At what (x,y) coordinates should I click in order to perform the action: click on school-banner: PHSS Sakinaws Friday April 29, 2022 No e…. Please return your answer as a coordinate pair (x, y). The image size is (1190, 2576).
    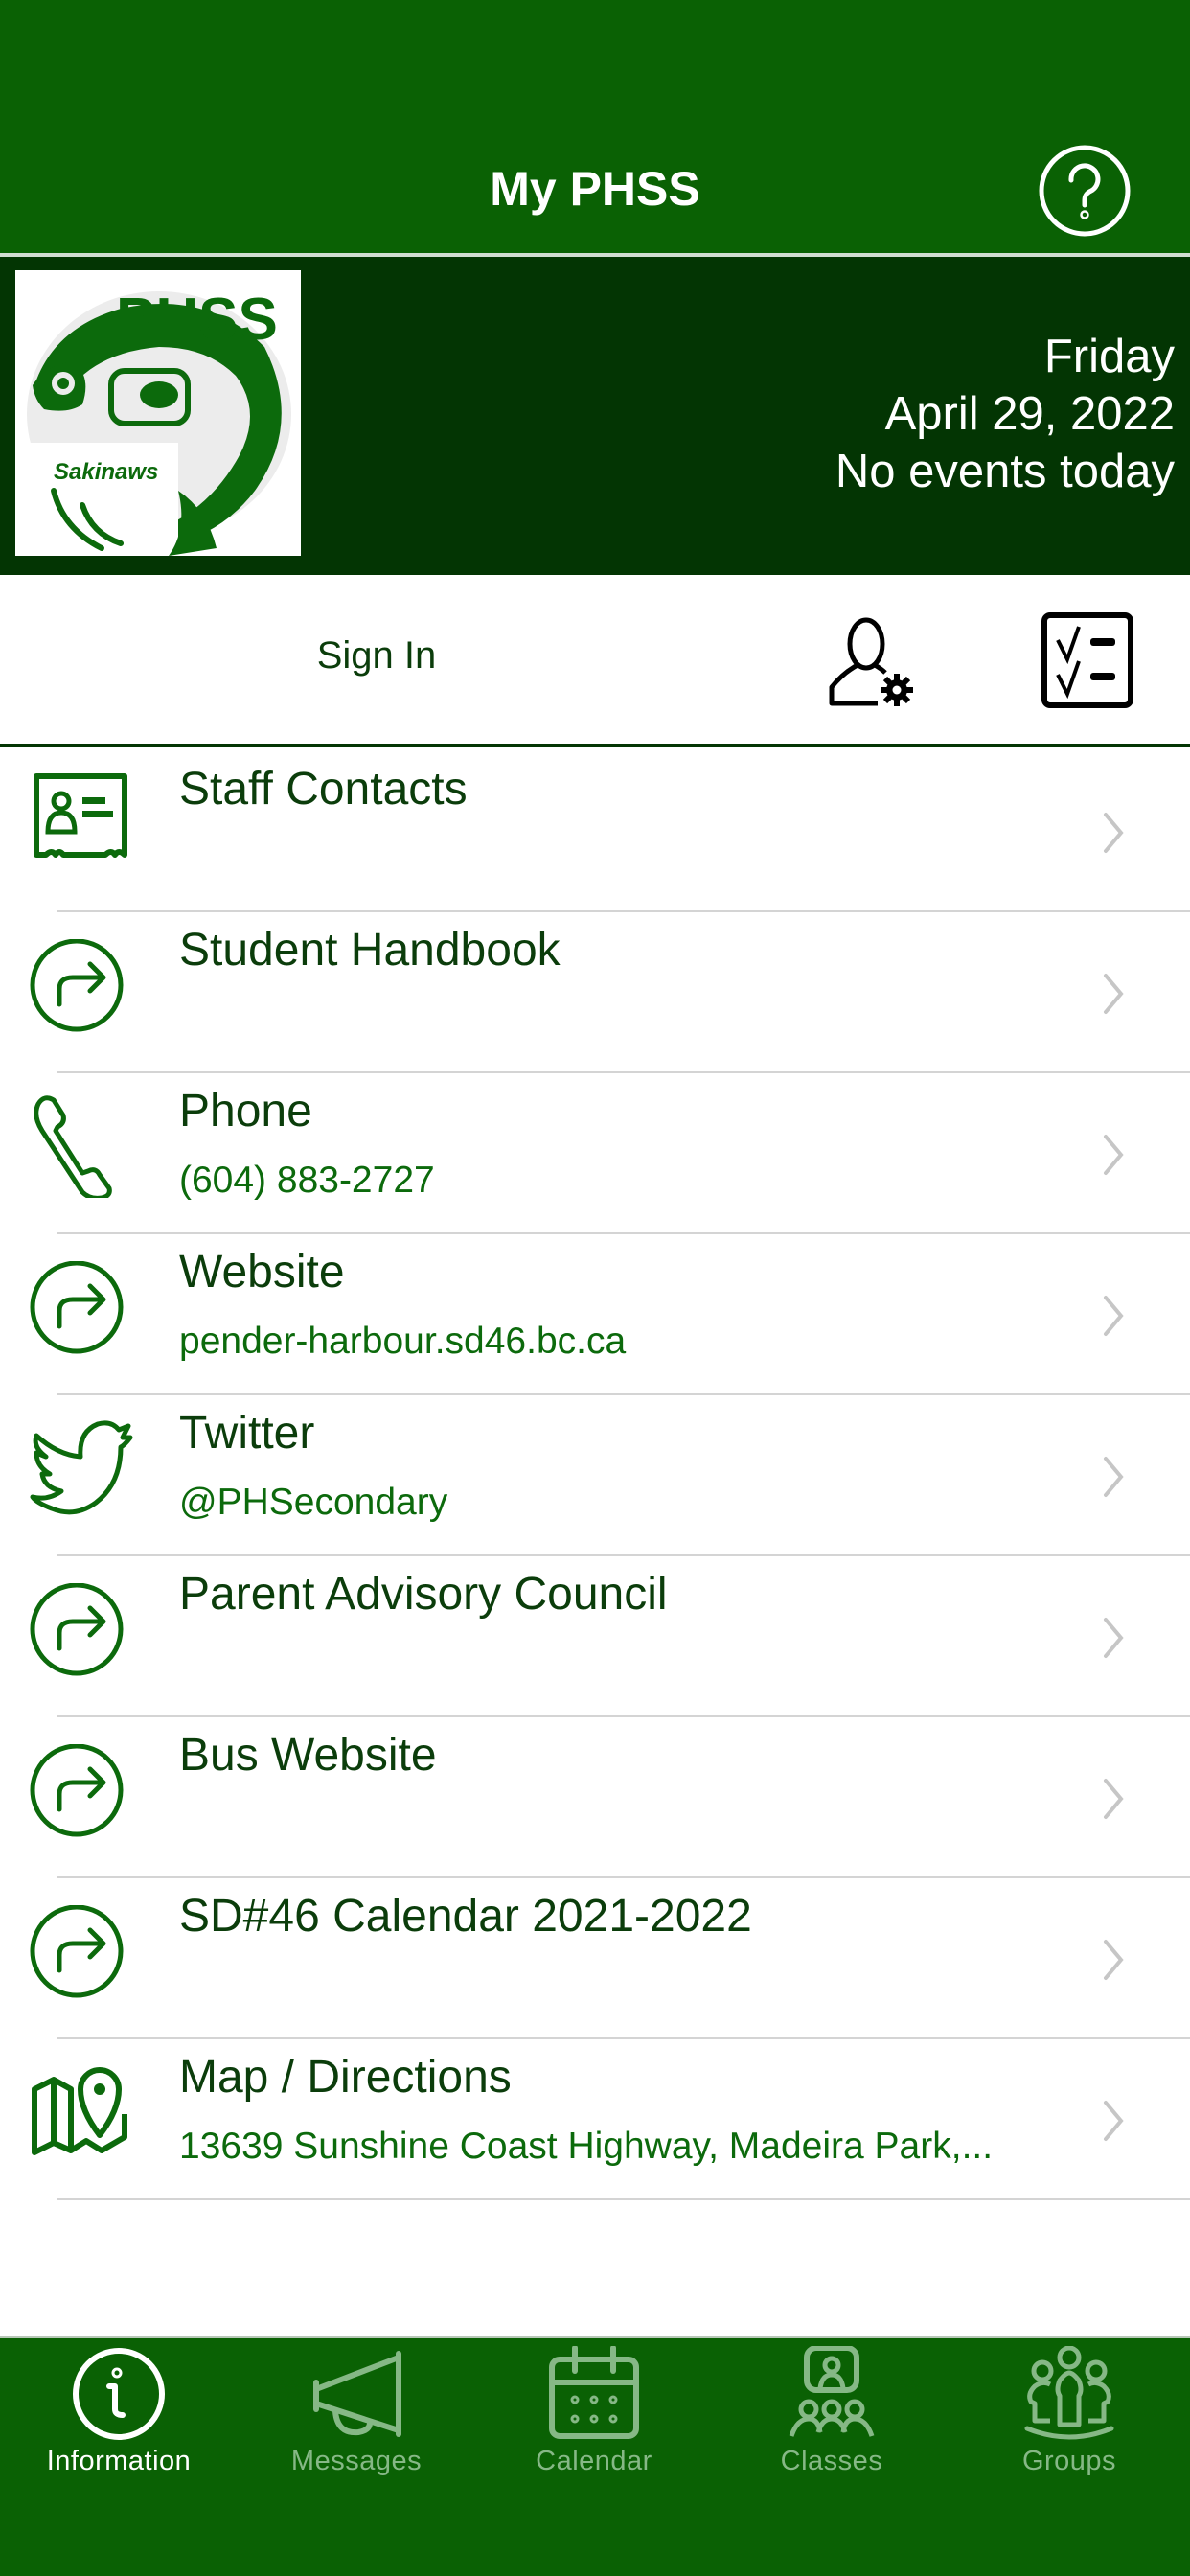
    Looking at the image, I should click on (595, 416).